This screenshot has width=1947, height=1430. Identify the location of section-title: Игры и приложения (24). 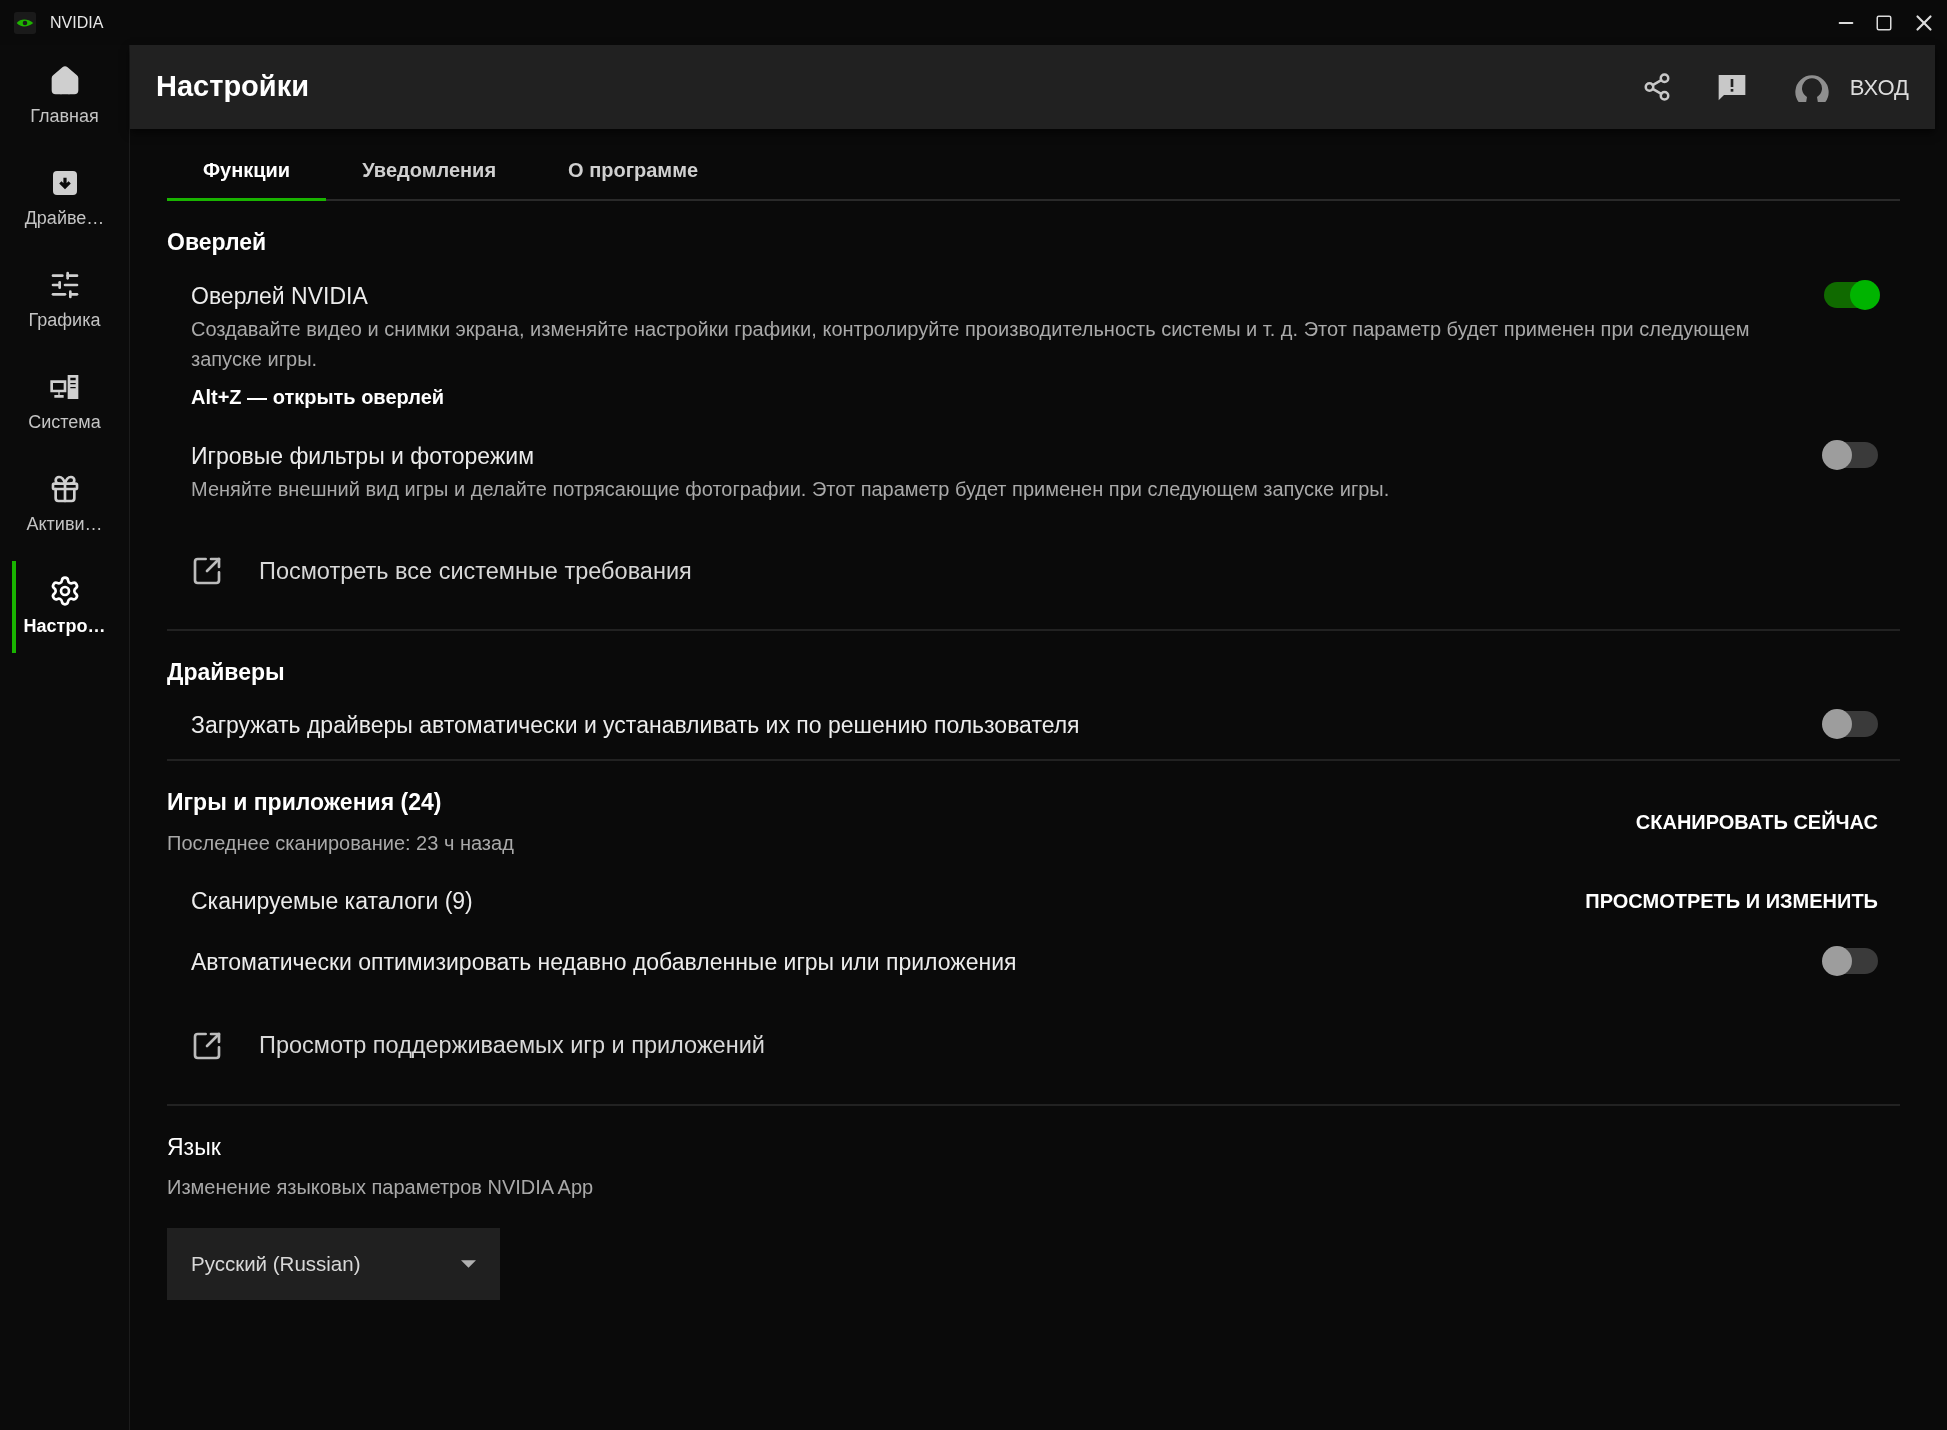
(305, 803).